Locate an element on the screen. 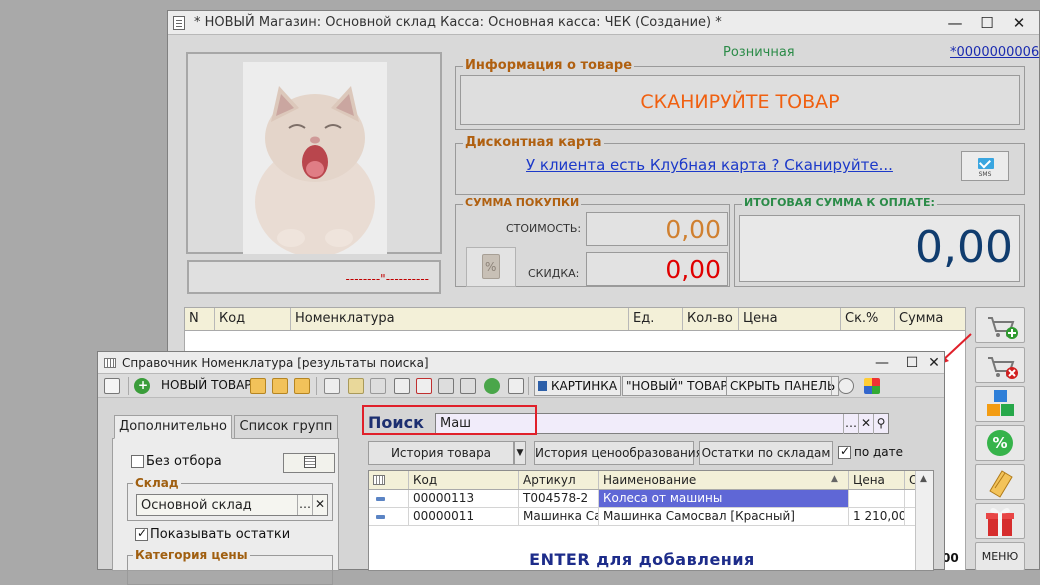  remove-from-cart-button is located at coordinates (1000, 365).